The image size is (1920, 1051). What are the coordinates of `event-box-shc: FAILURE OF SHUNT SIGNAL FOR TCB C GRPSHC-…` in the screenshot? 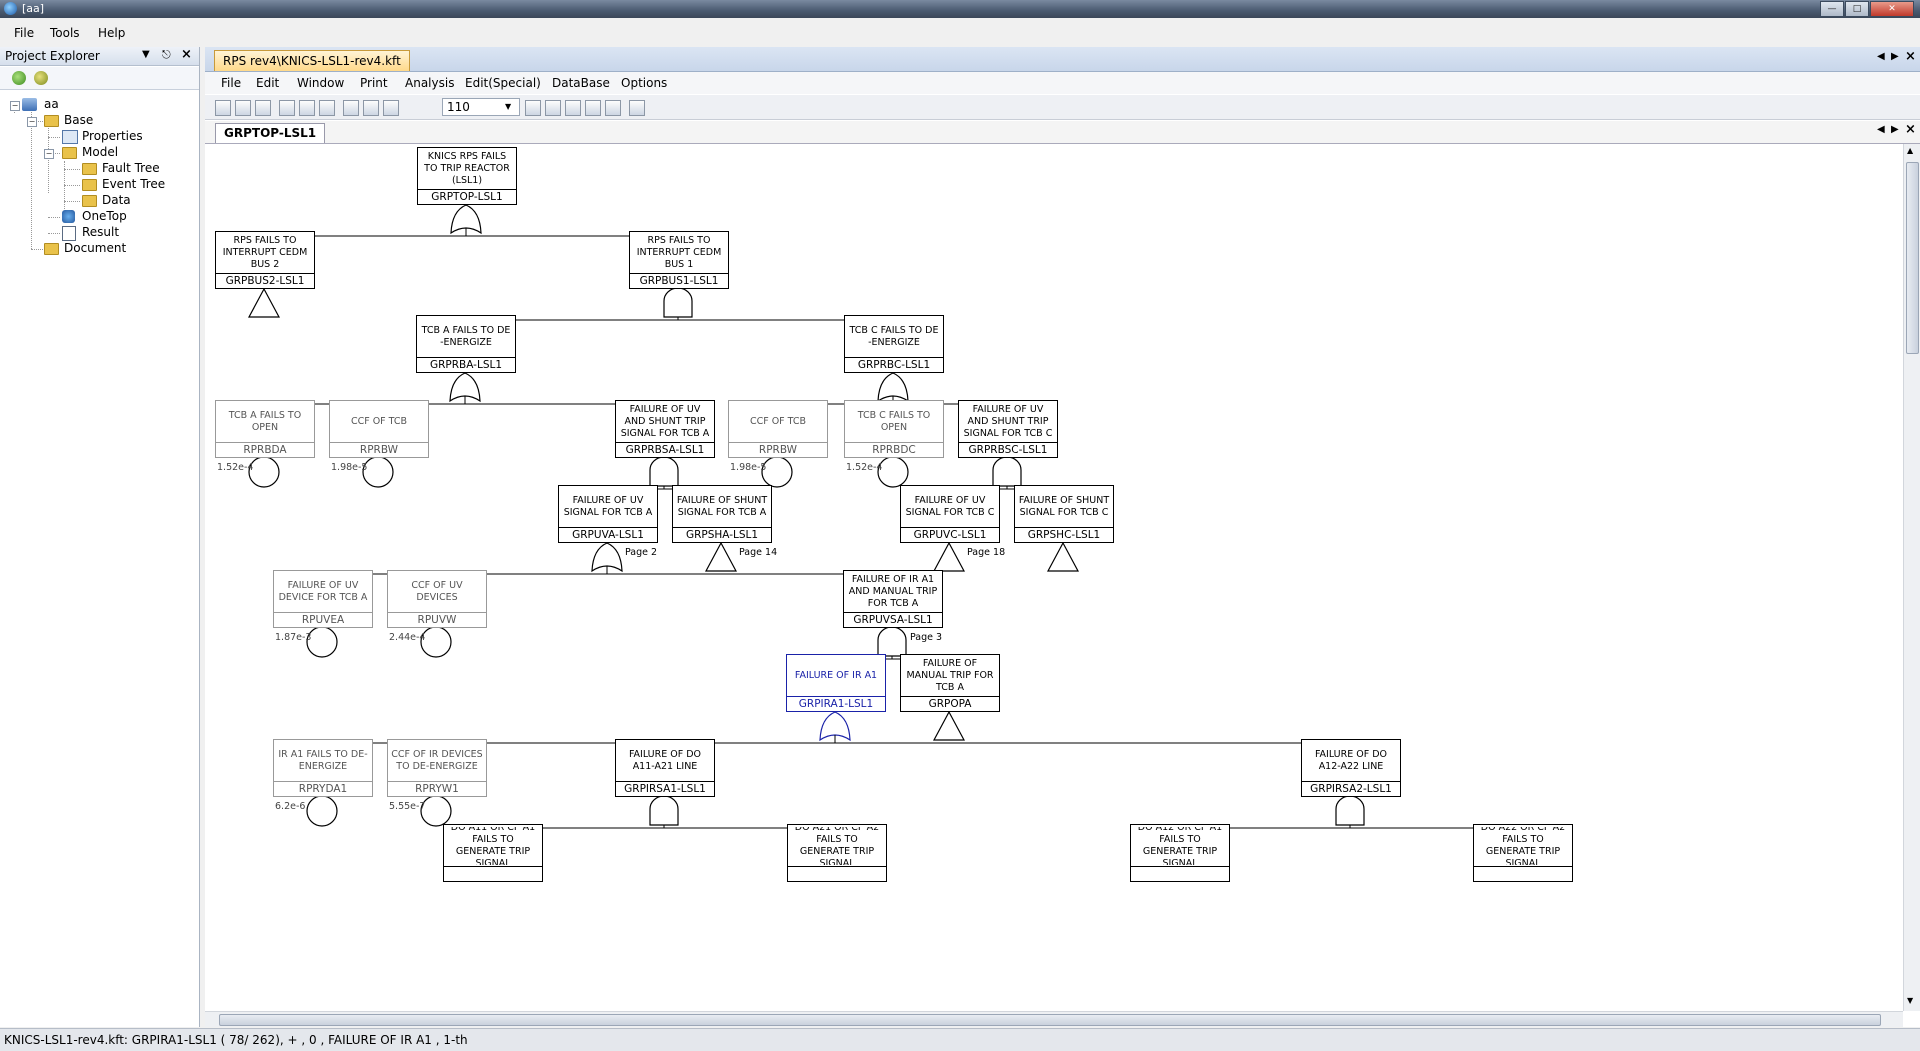 It's located at (1064, 514).